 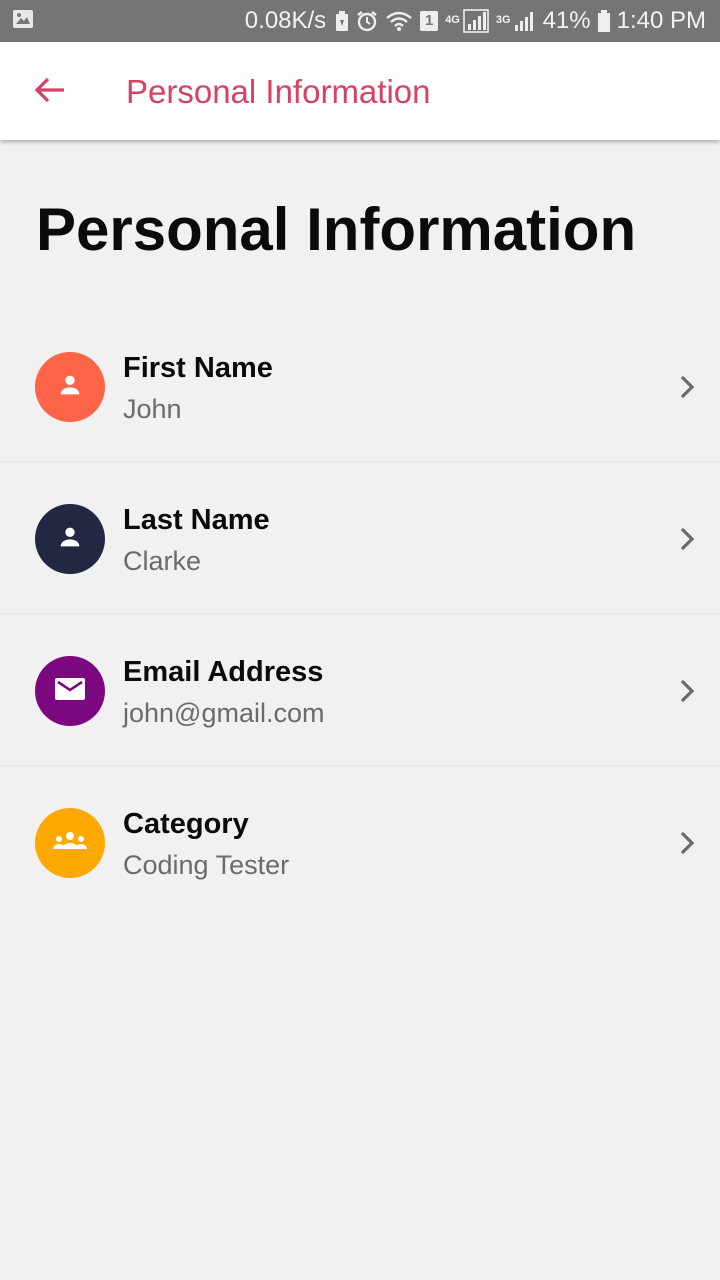 I want to click on arrow-left-icon, so click(x=50, y=92).